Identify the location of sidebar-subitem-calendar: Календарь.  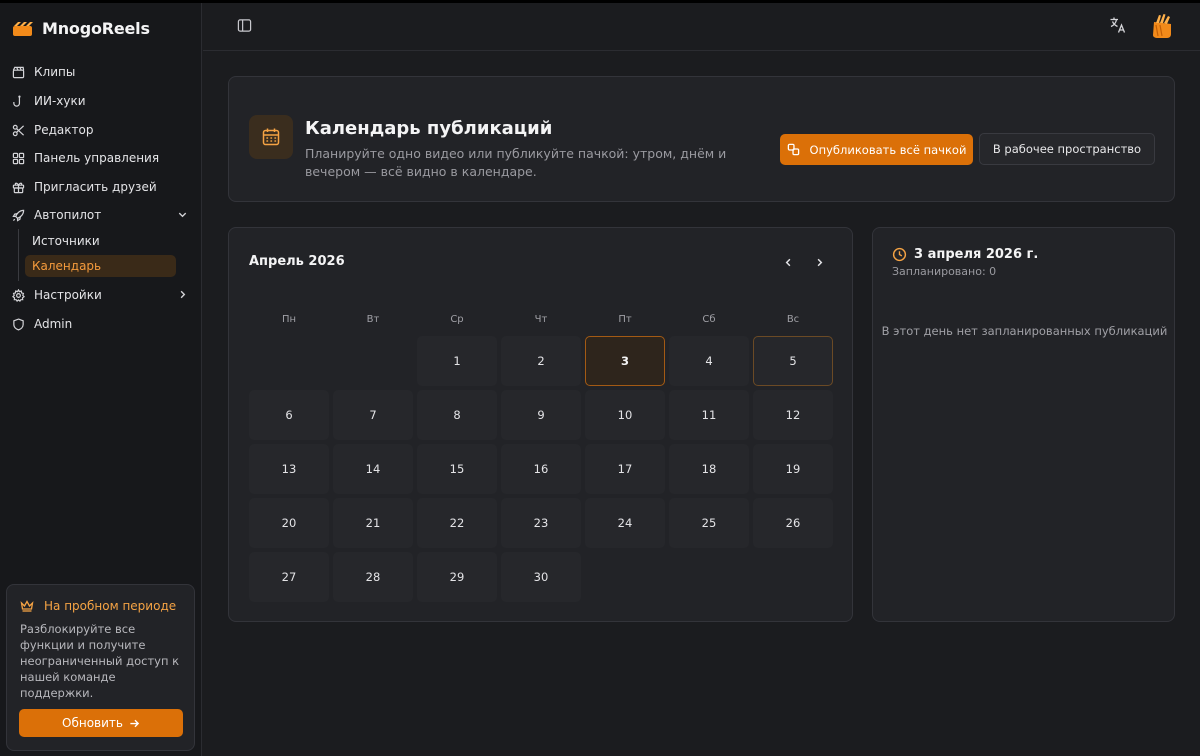
(100, 266).